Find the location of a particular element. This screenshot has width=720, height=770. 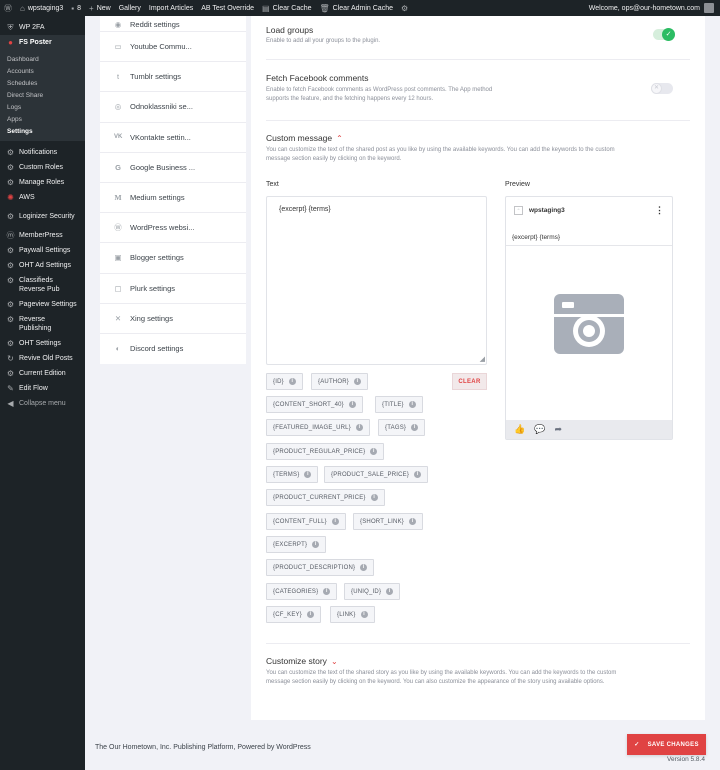

menu-item-revive-old-posts: ↻ Revive Old Posts is located at coordinates (42, 358).